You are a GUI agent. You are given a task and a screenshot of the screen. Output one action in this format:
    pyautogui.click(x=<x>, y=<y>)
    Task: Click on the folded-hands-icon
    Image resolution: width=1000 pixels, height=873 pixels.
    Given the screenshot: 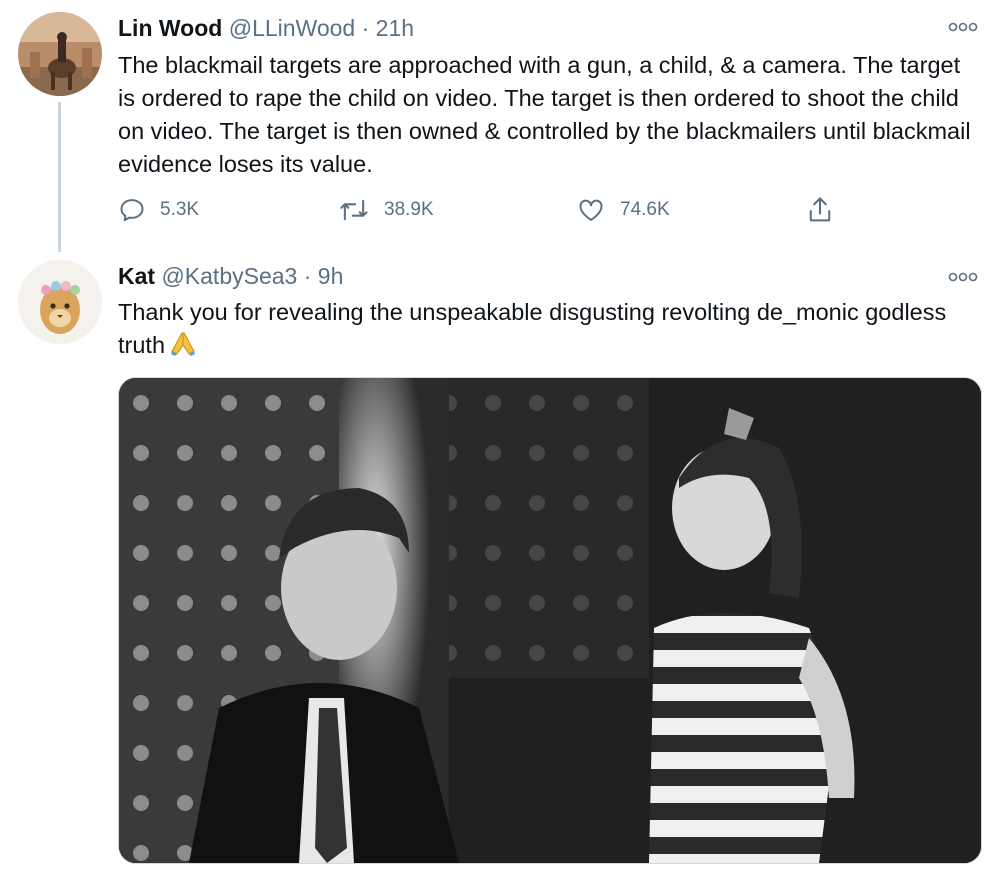 What is the action you would take?
    pyautogui.click(x=183, y=343)
    